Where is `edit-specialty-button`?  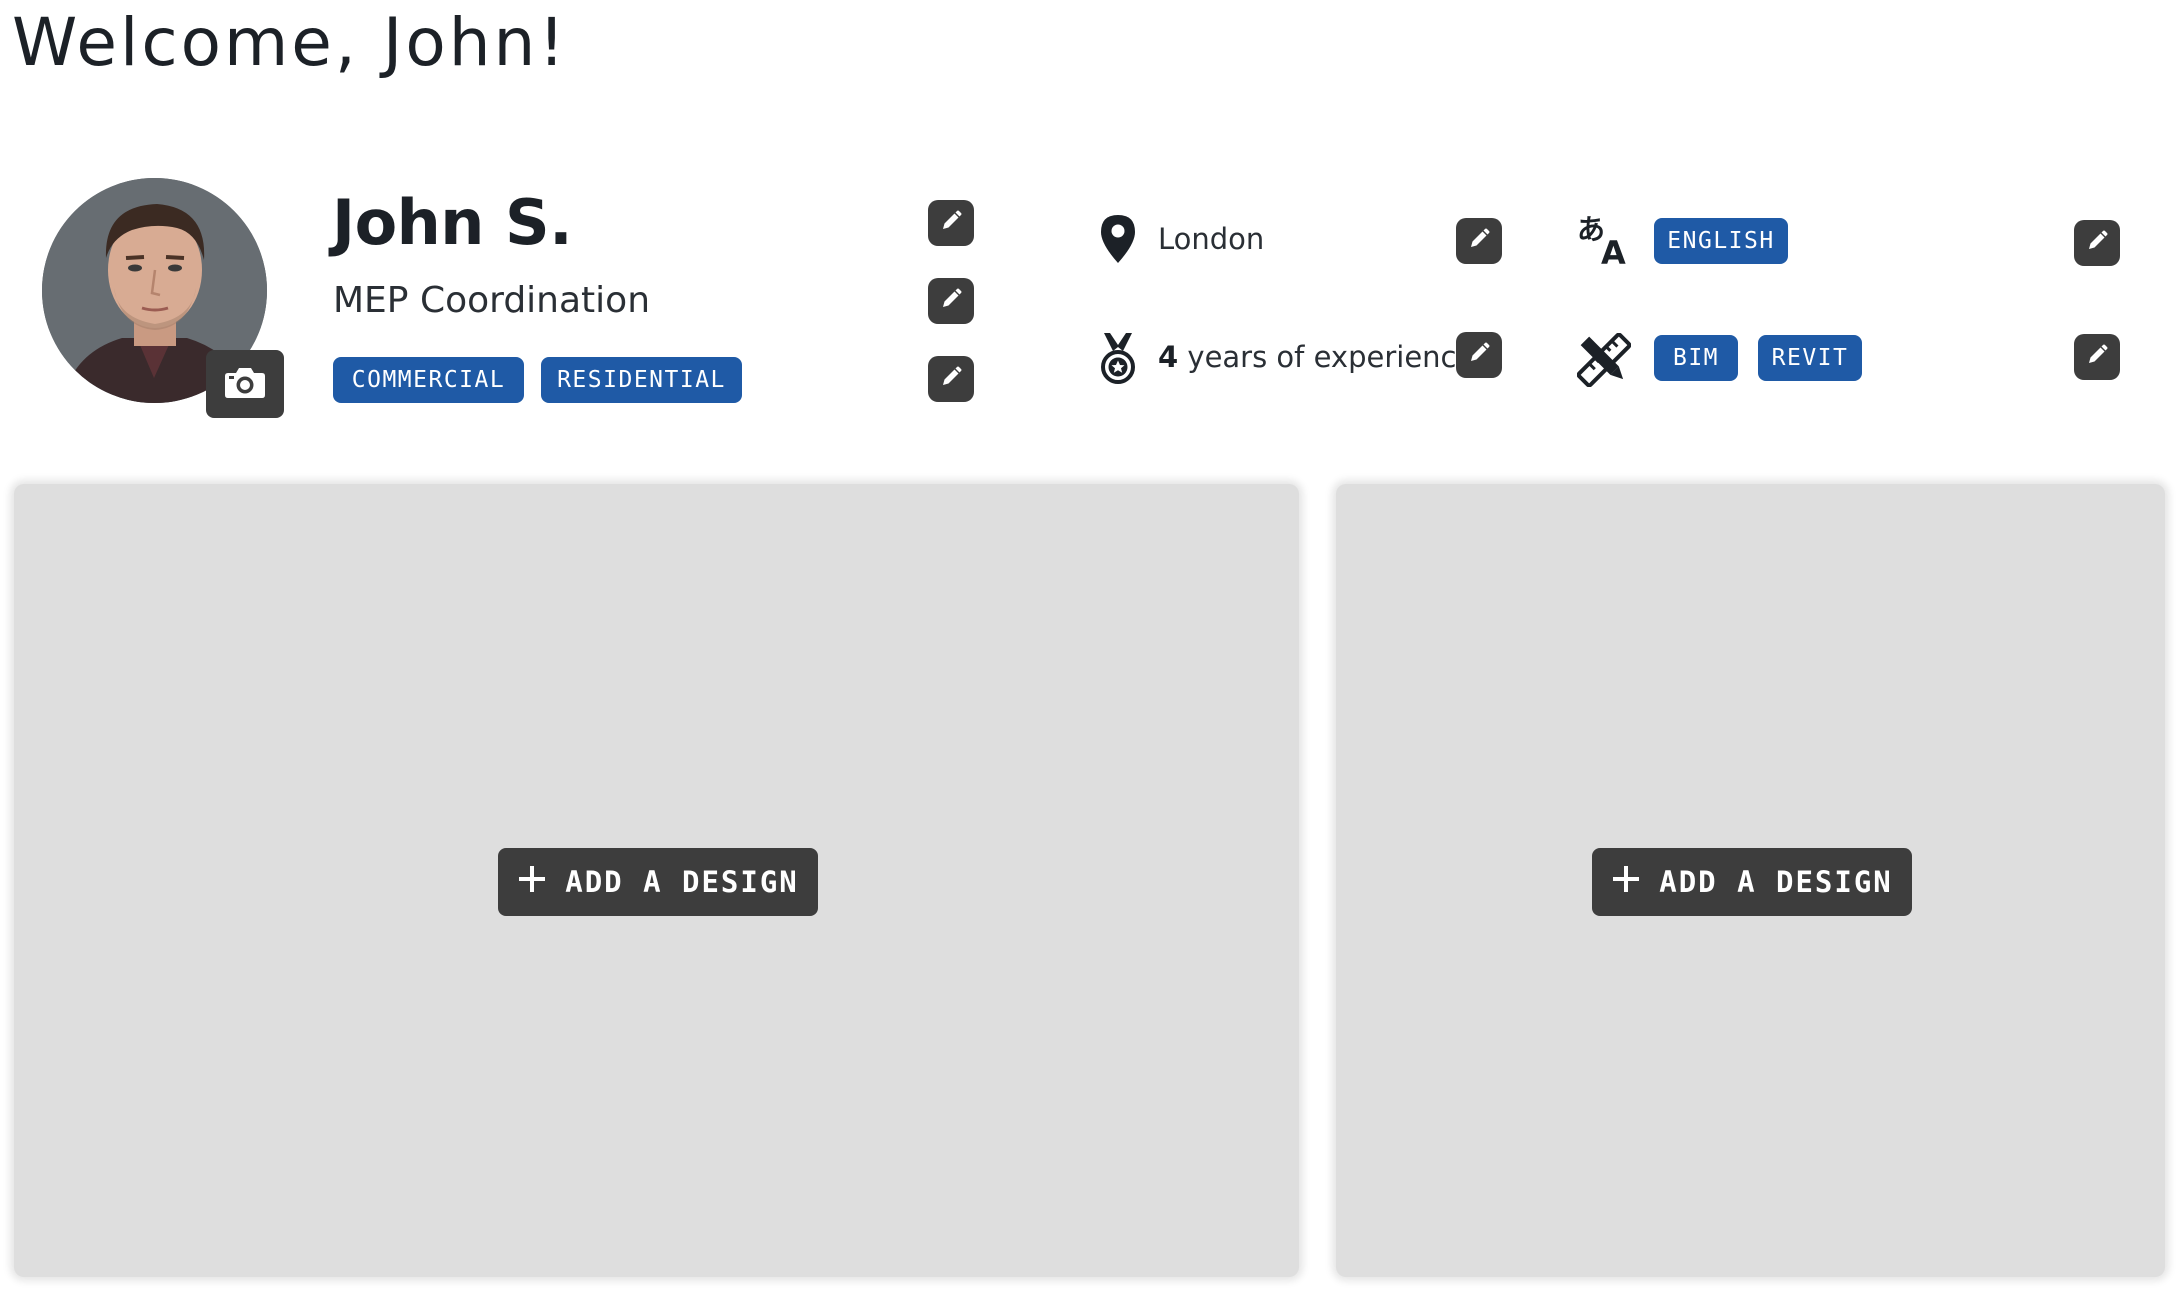 edit-specialty-button is located at coordinates (951, 301).